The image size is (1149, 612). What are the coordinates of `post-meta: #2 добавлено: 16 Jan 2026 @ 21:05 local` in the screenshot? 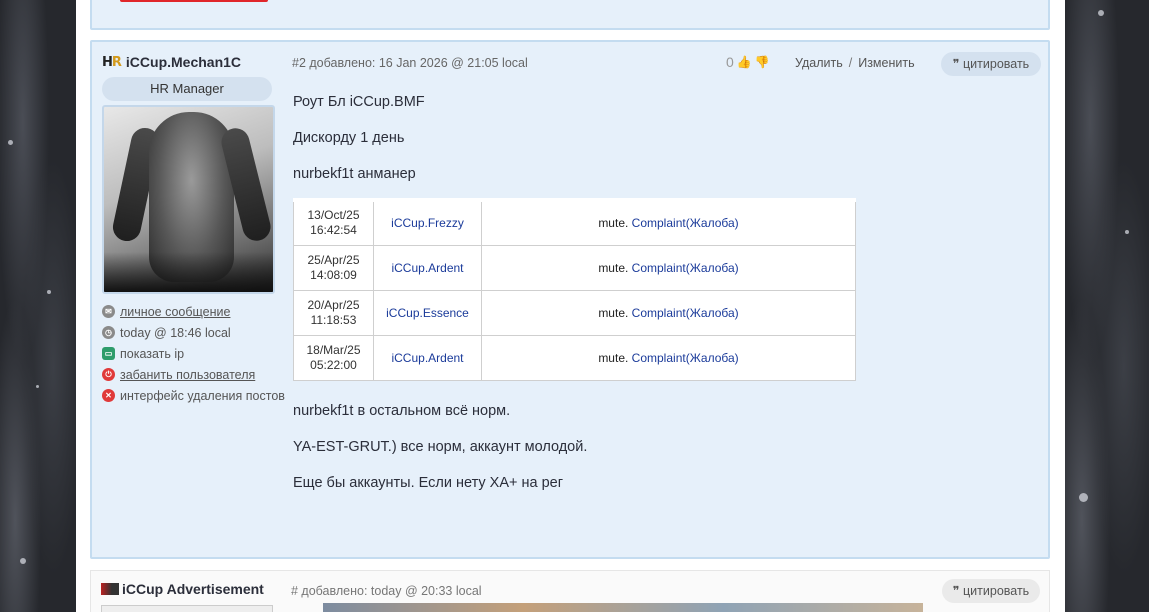 It's located at (410, 63).